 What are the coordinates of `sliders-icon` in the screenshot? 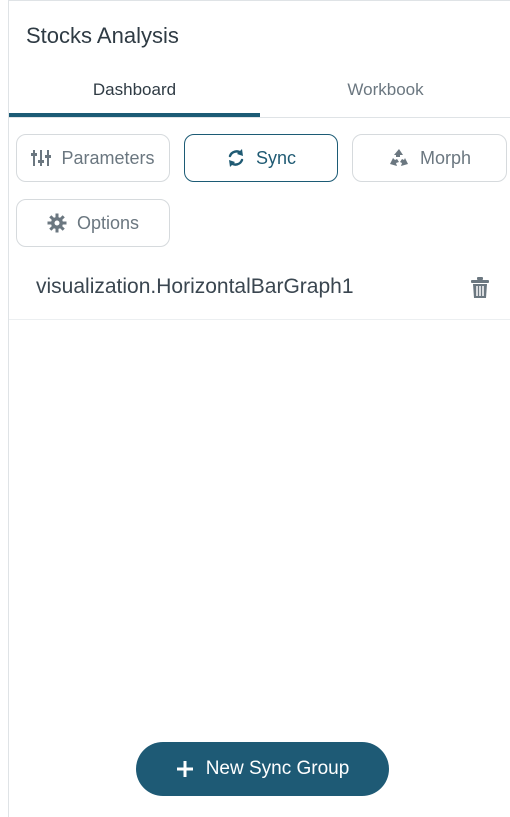 It's located at (41, 158).